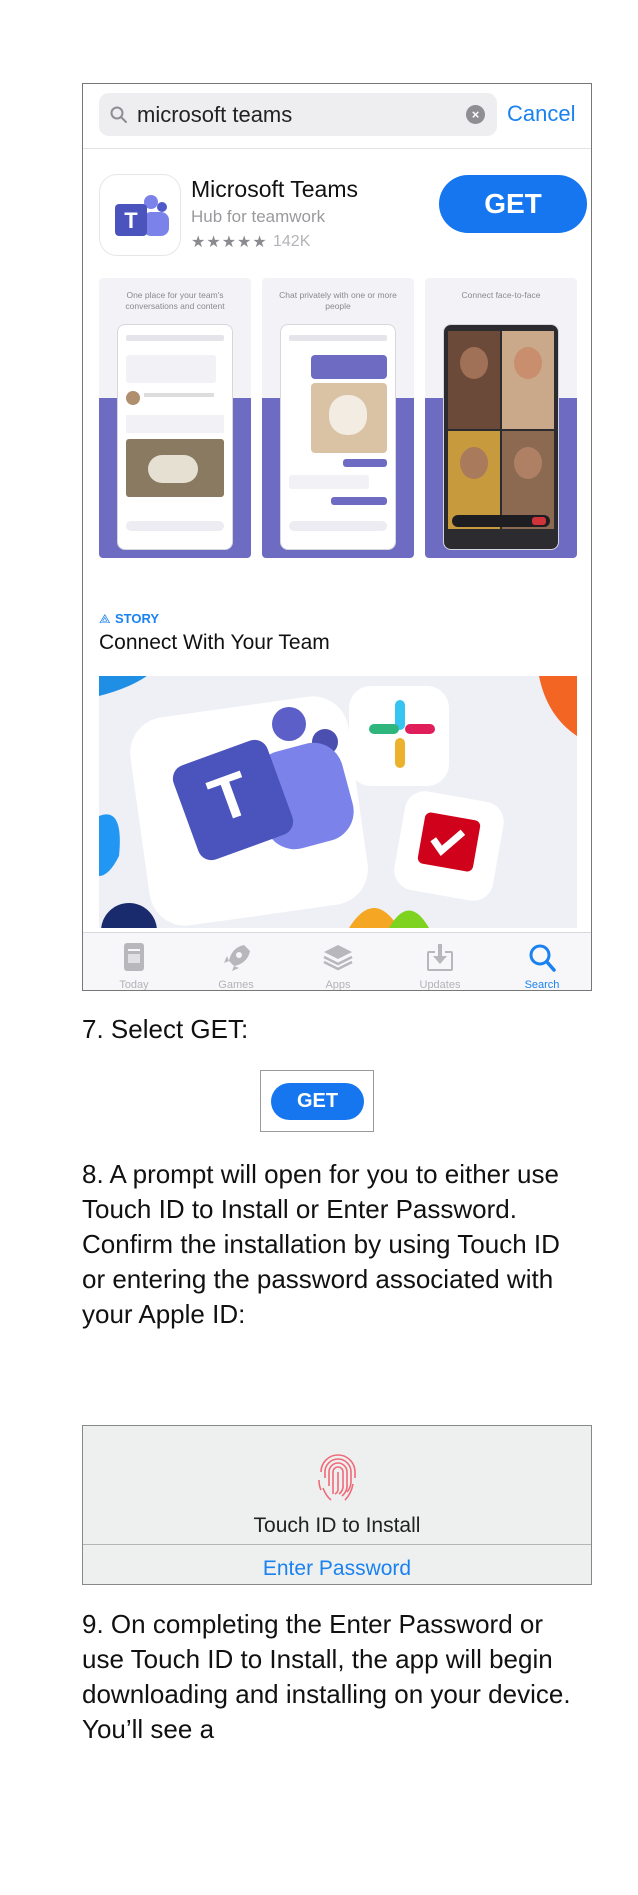  Describe the element at coordinates (236, 985) in the screenshot. I see `tab-label: Games` at that location.